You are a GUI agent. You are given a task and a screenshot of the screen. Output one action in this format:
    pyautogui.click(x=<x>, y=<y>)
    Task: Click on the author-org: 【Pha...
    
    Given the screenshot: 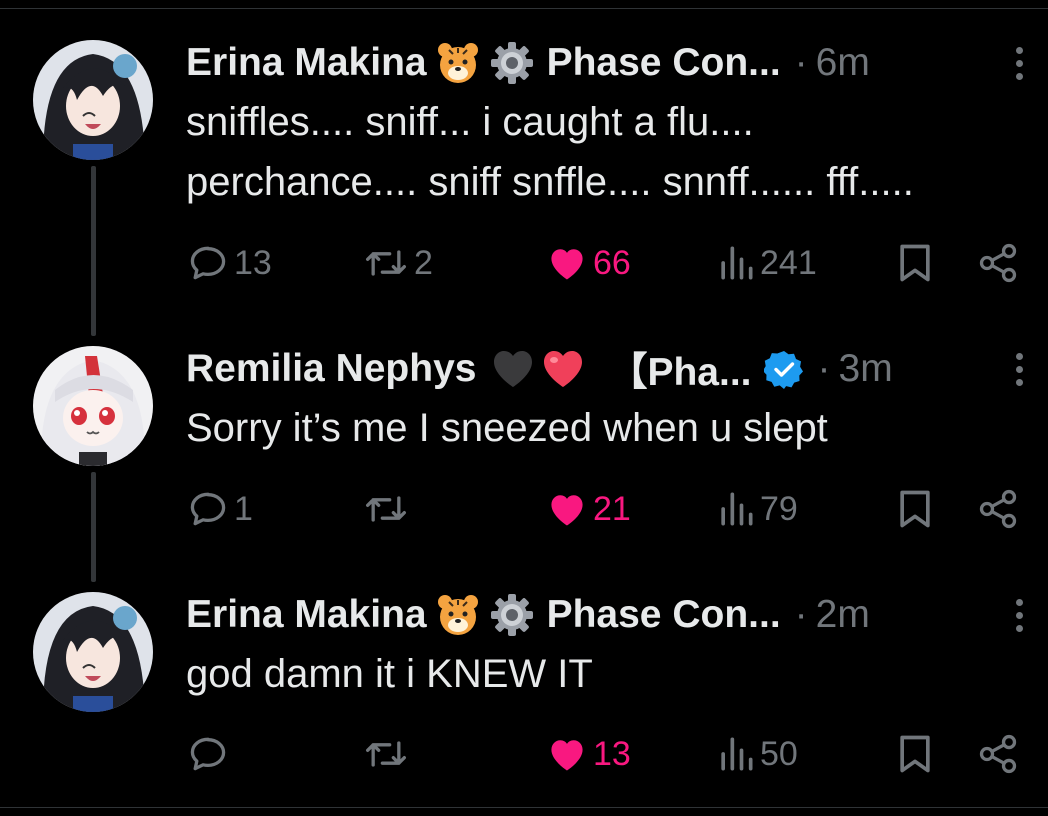 What is the action you would take?
    pyautogui.click(x=680, y=372)
    